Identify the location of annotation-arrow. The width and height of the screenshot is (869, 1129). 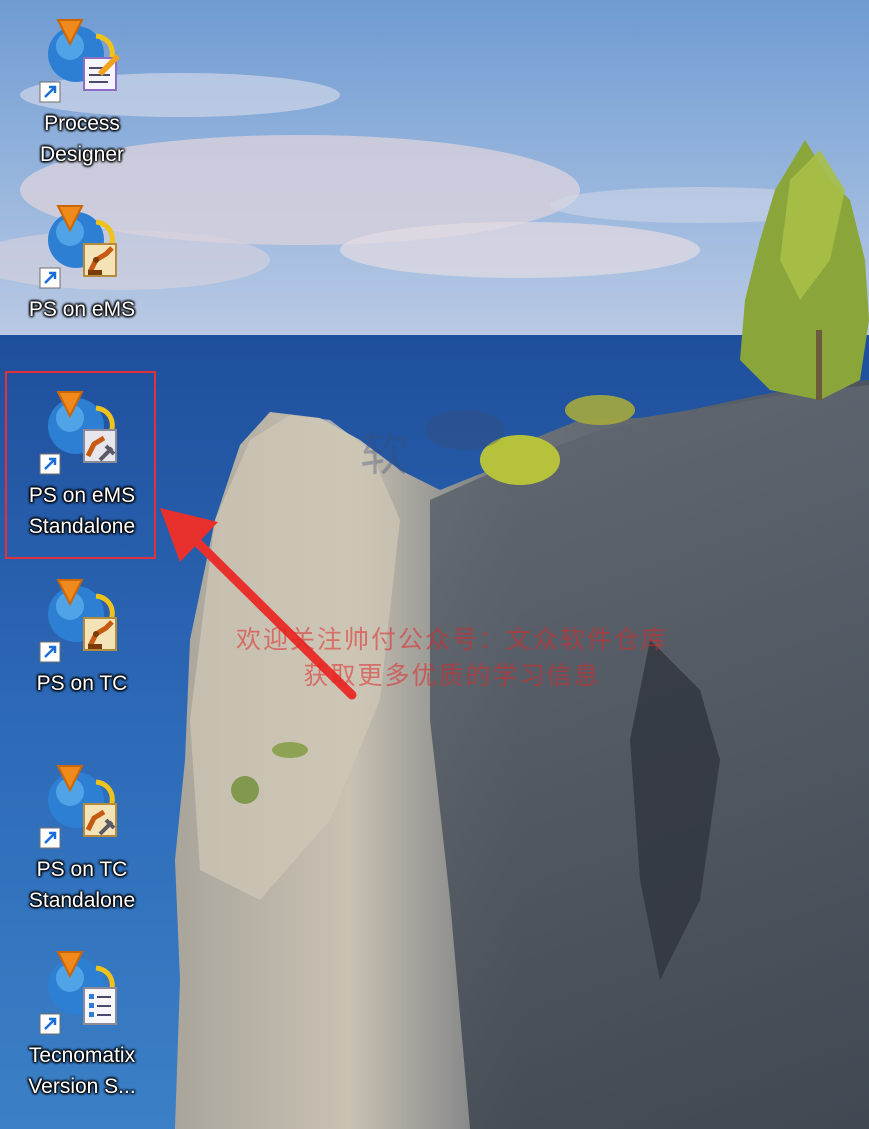
(258, 604).